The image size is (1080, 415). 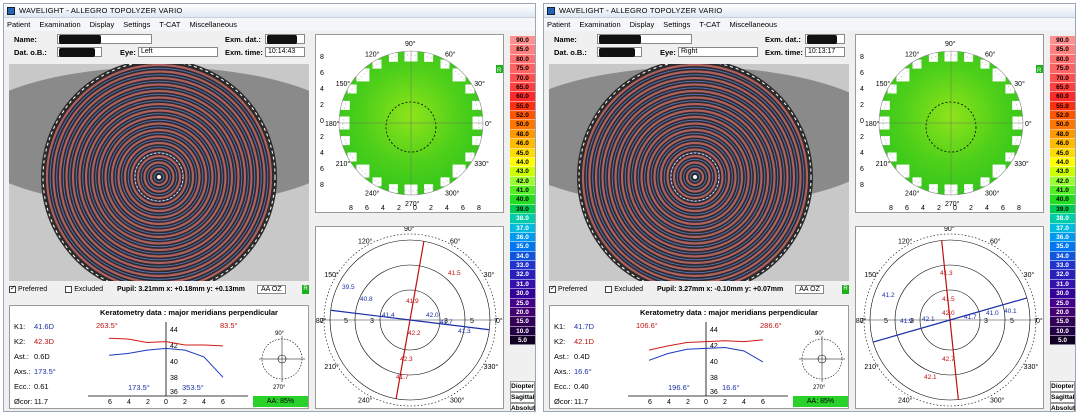 What do you see at coordinates (522, 341) in the screenshot?
I see `scale-cell: 5.0` at bounding box center [522, 341].